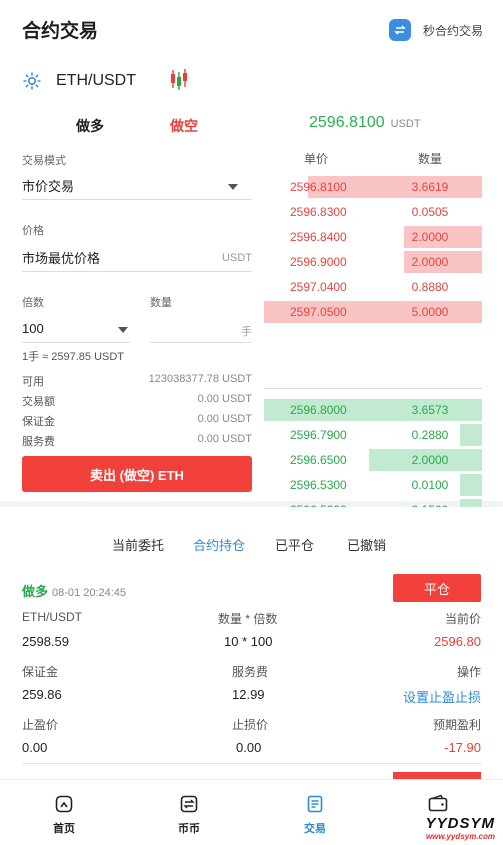 This screenshot has height=845, width=503. What do you see at coordinates (318, 460) in the screenshot?
I see `book-price: 2596.6500` at bounding box center [318, 460].